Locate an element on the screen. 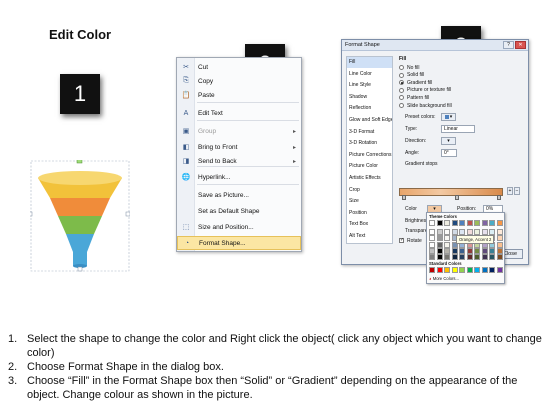 The width and height of the screenshot is (560, 420). radio-pattern-fill is located at coordinates (401, 98).